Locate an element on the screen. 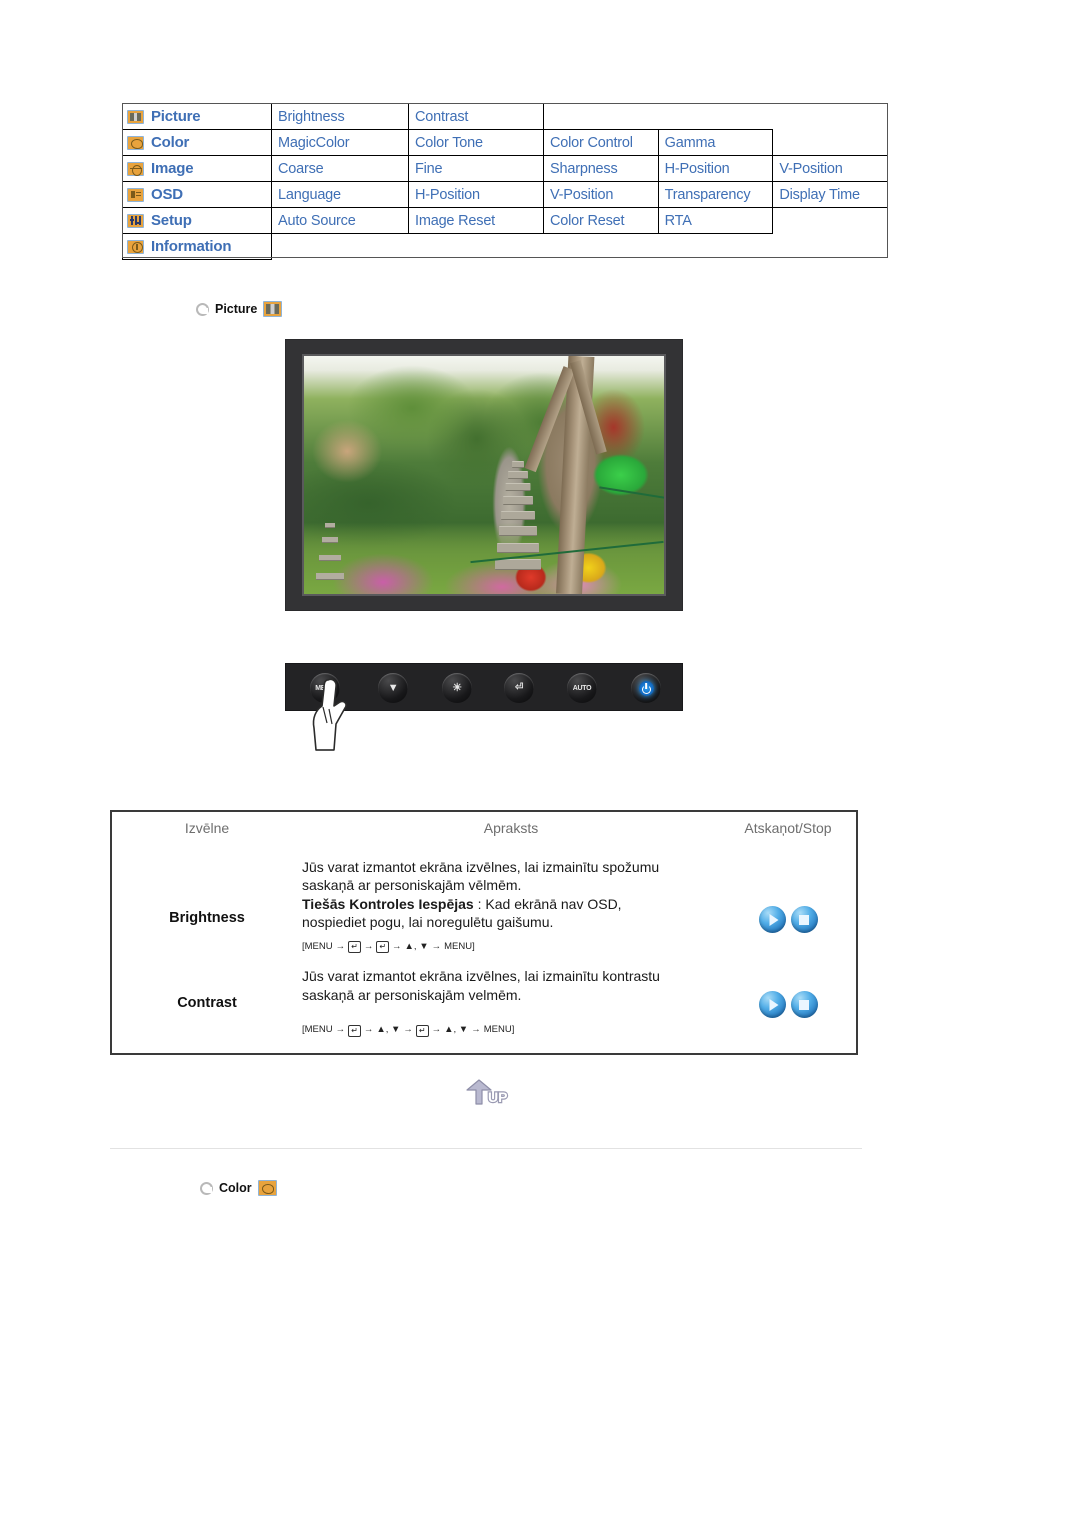 Image resolution: width=1080 pixels, height=1528 pixels. section-heading-color: Color is located at coordinates (238, 1188).